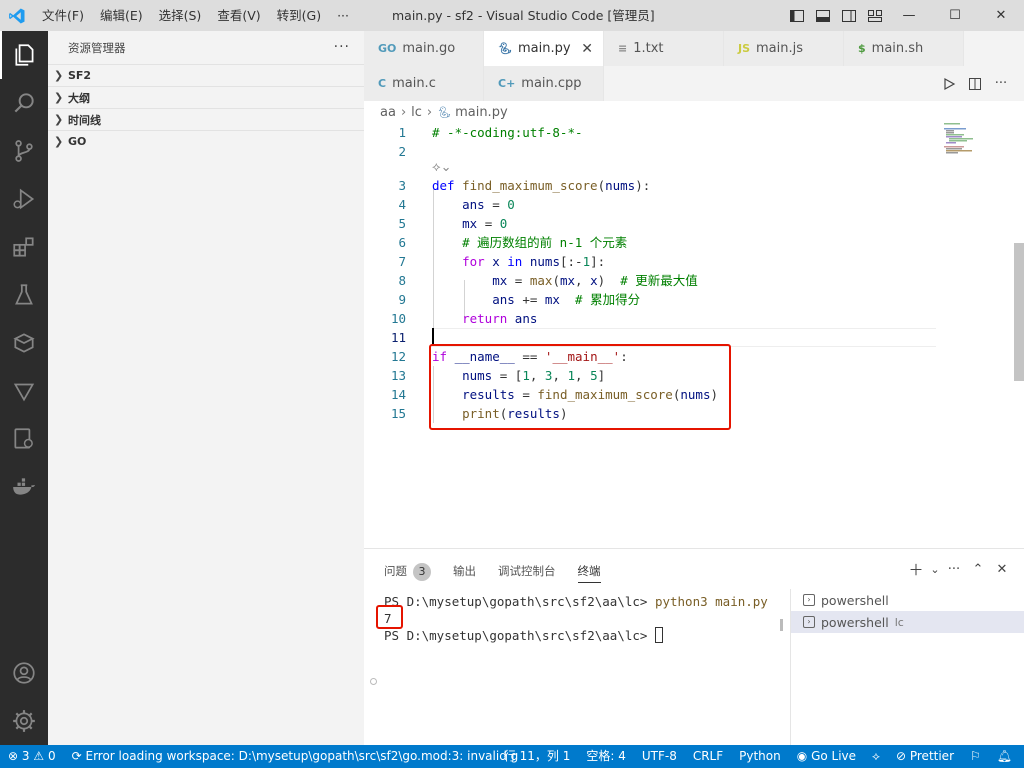  I want to click on end-of-line: CRLF, so click(708, 756).